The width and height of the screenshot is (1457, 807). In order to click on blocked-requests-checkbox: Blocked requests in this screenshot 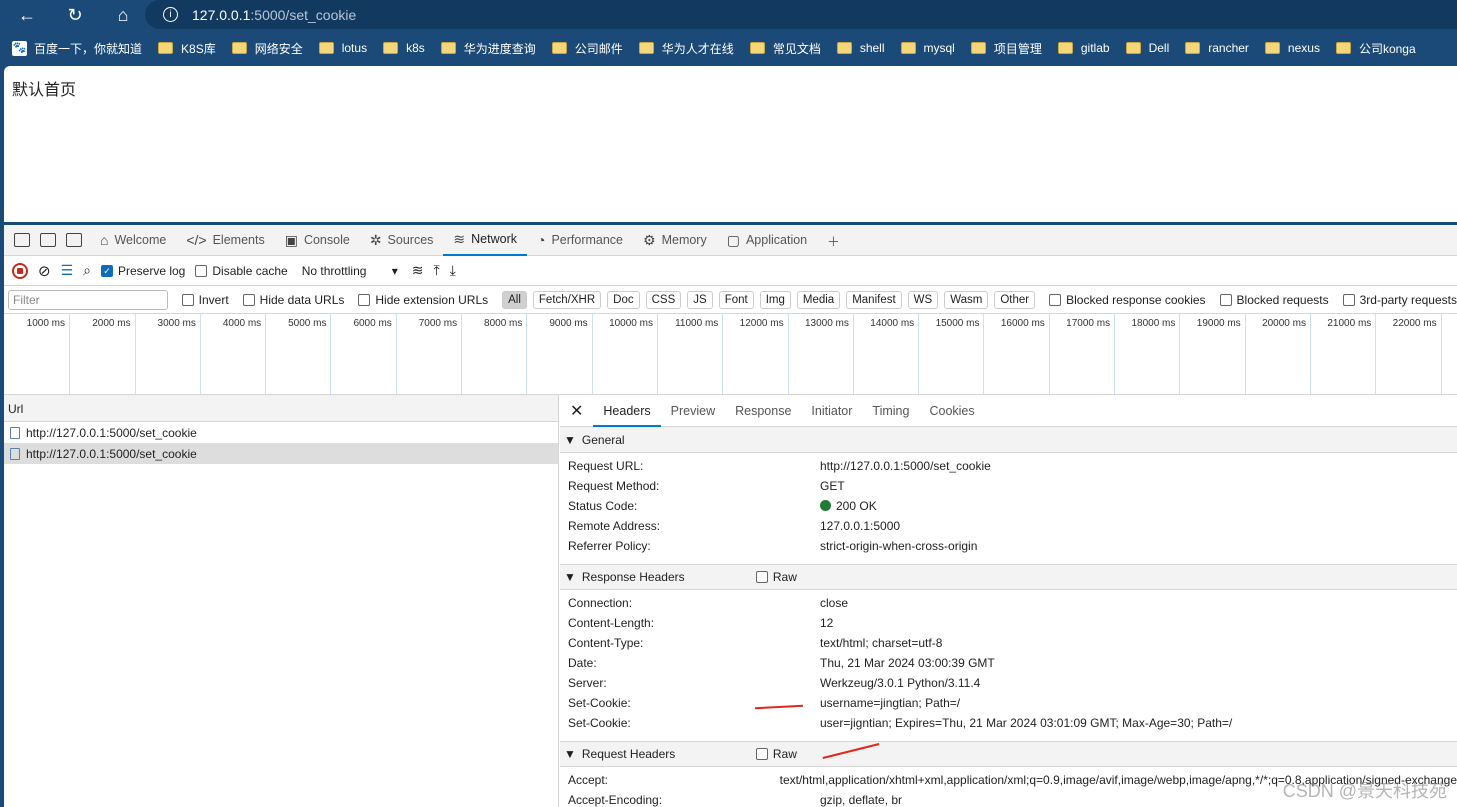, I will do `click(1274, 300)`.